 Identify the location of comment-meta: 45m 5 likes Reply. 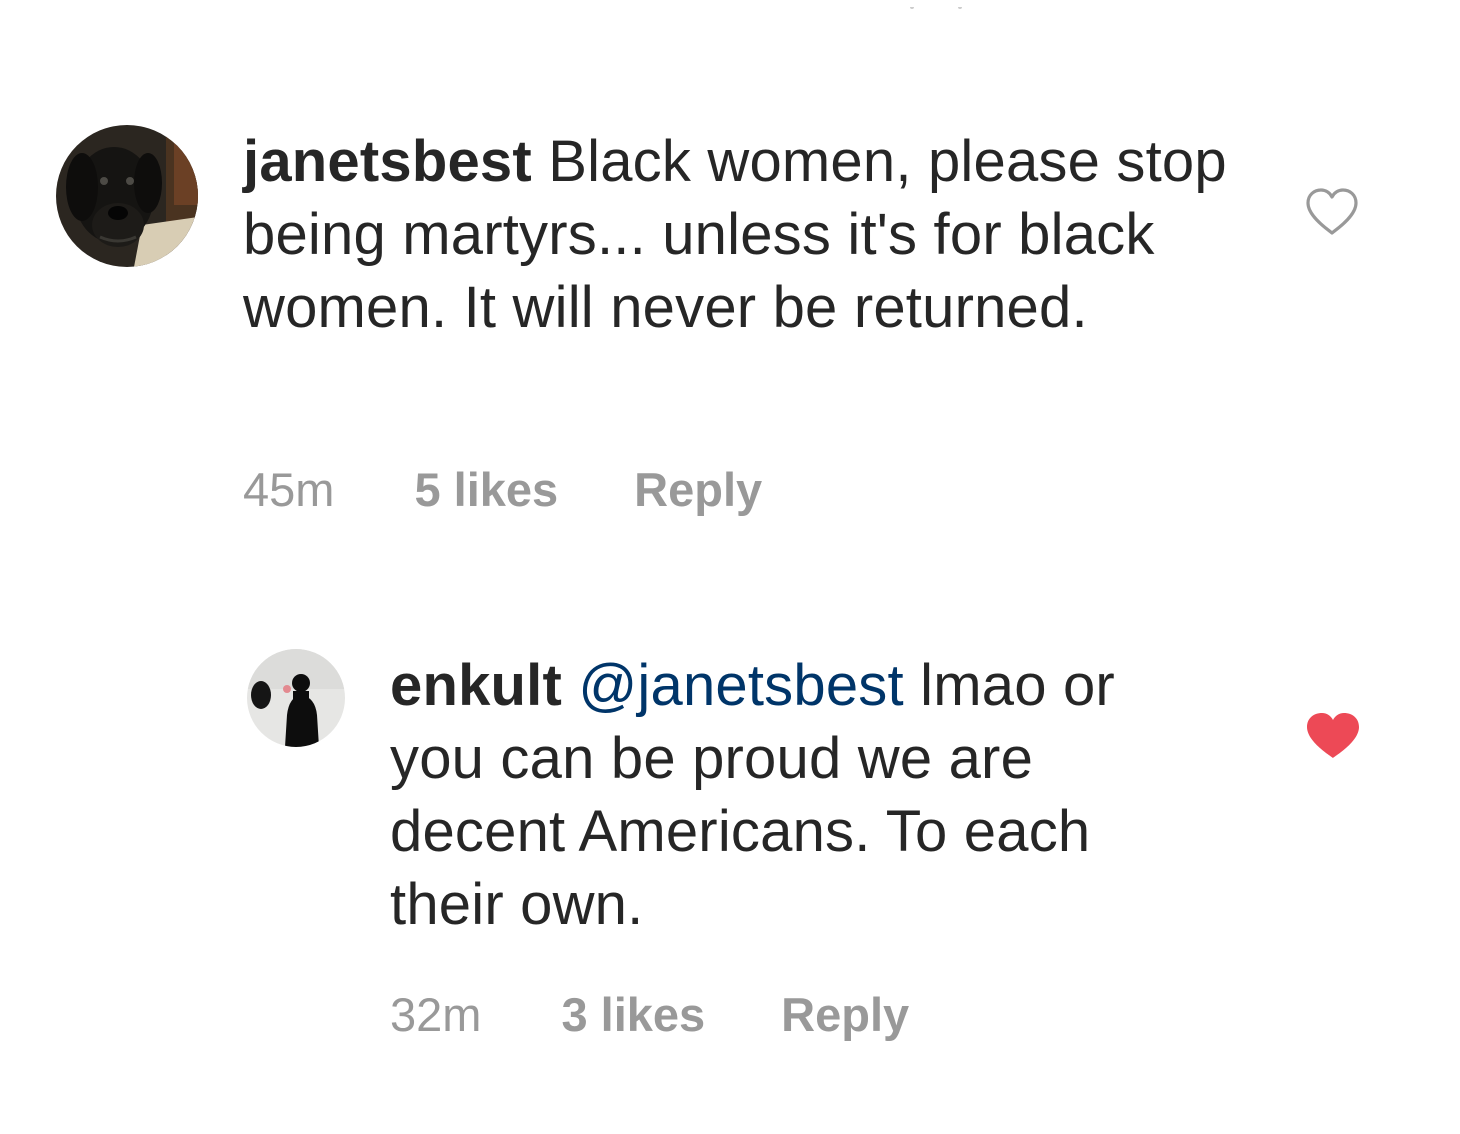
(502, 489).